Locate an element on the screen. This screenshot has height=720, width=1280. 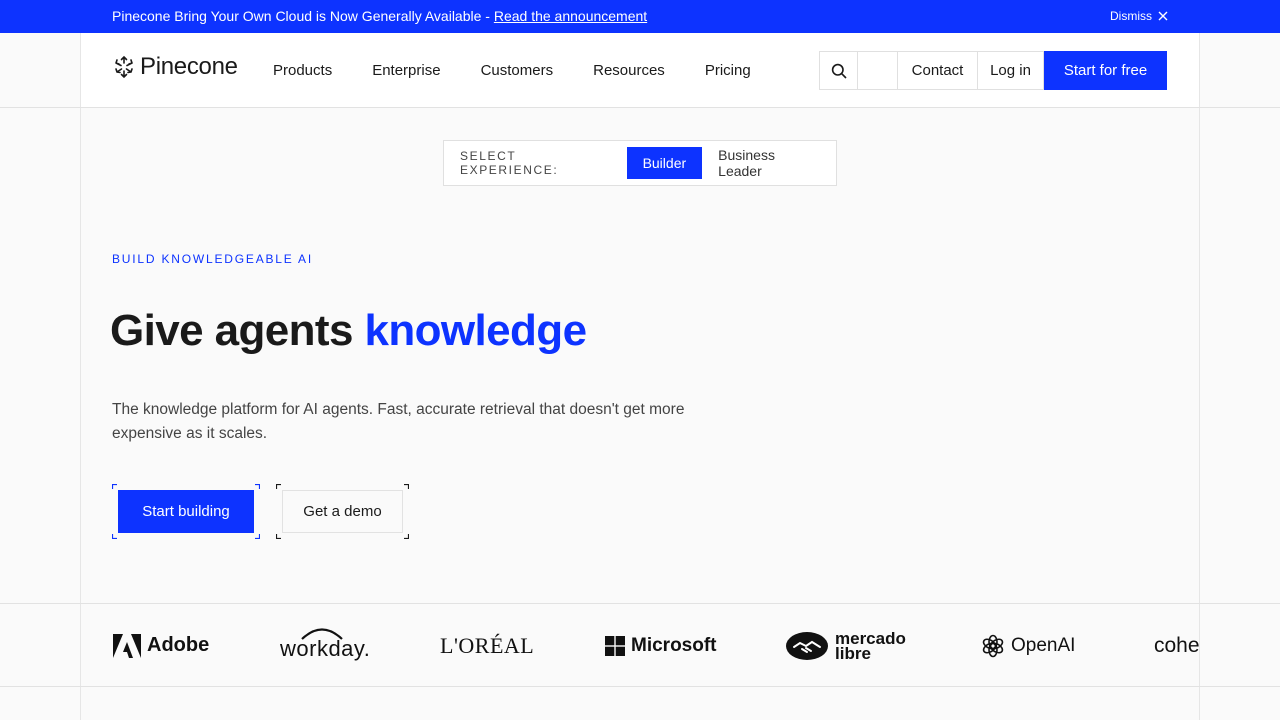
customer-logo-microsoft: Microsoft is located at coordinates (661, 645).